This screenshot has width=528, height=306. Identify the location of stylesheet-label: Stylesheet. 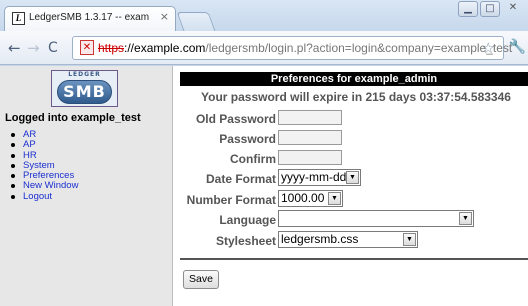
(245, 241).